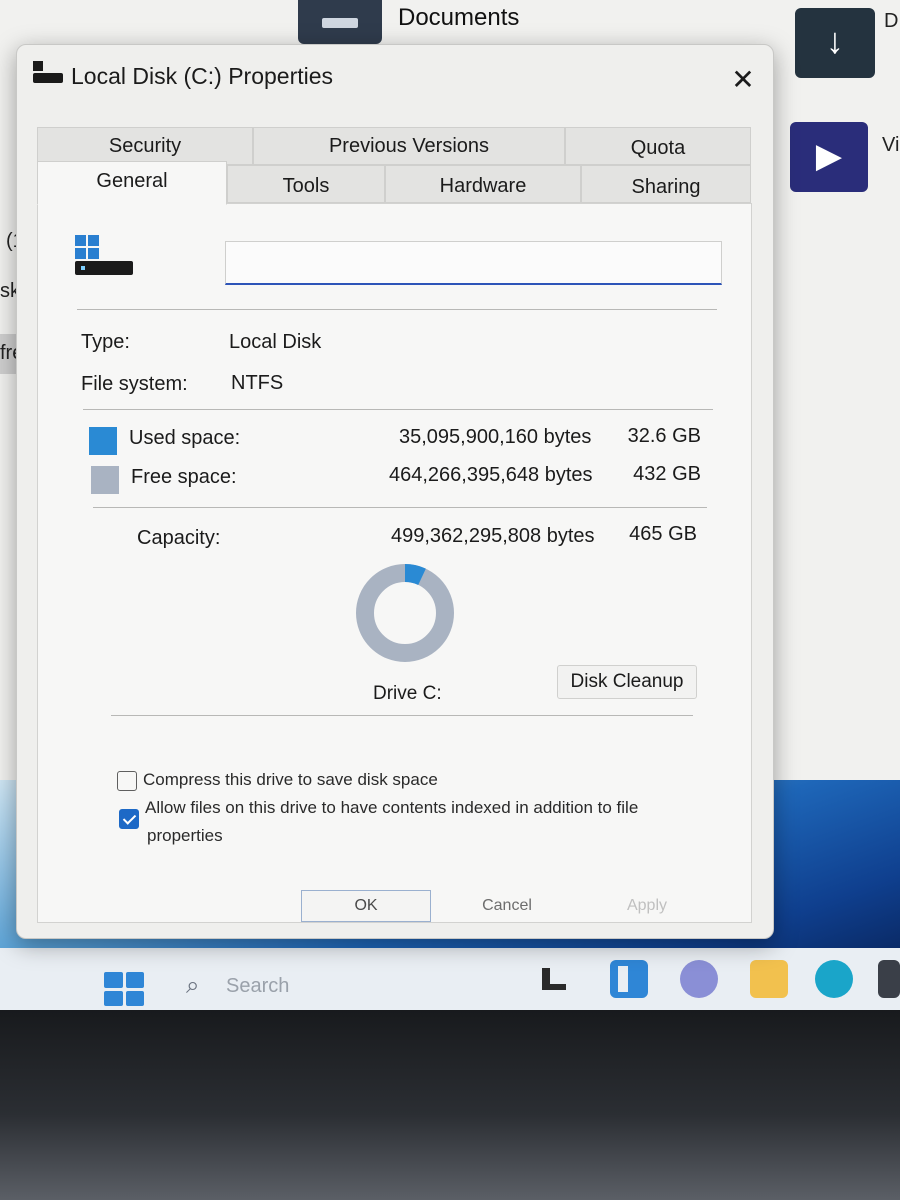  What do you see at coordinates (407, 693) in the screenshot?
I see `drive-letter-label: Drive C:` at bounding box center [407, 693].